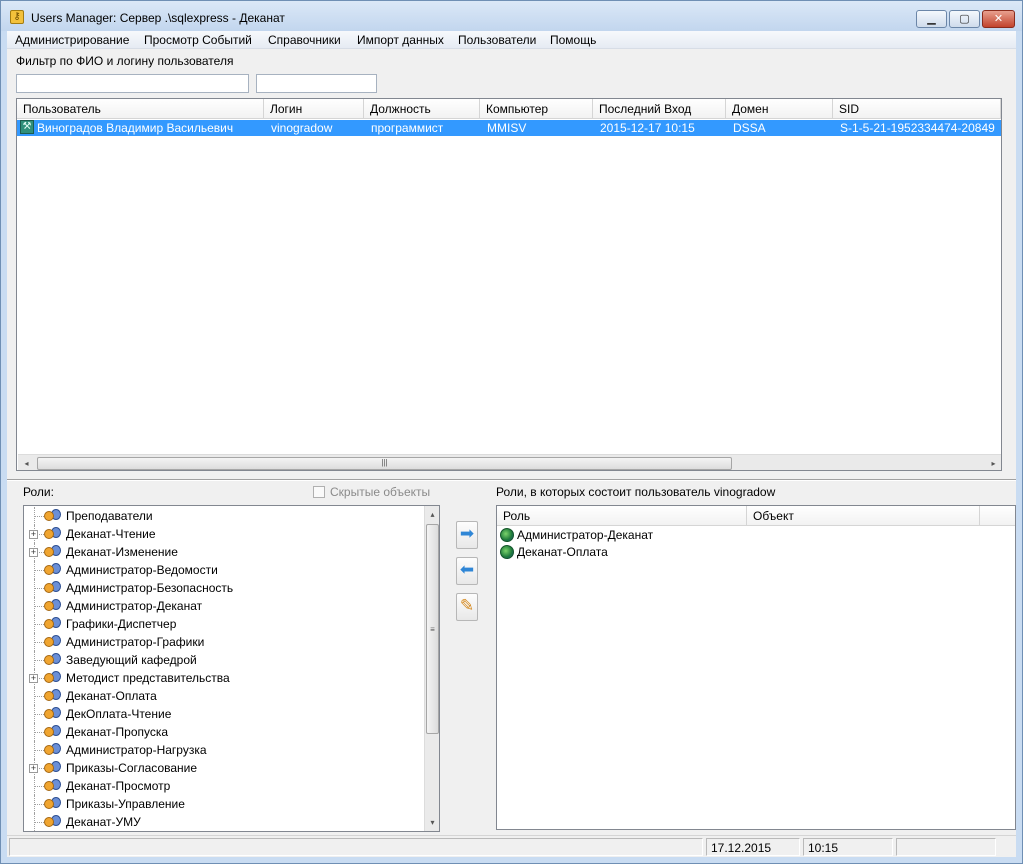  Describe the element at coordinates (511, 480) in the screenshot. I see `panel-splitter` at that location.